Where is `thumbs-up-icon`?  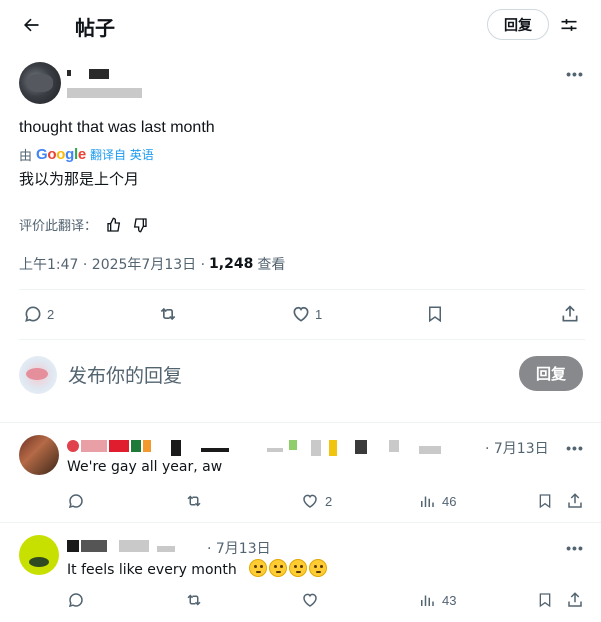 thumbs-up-icon is located at coordinates (114, 225).